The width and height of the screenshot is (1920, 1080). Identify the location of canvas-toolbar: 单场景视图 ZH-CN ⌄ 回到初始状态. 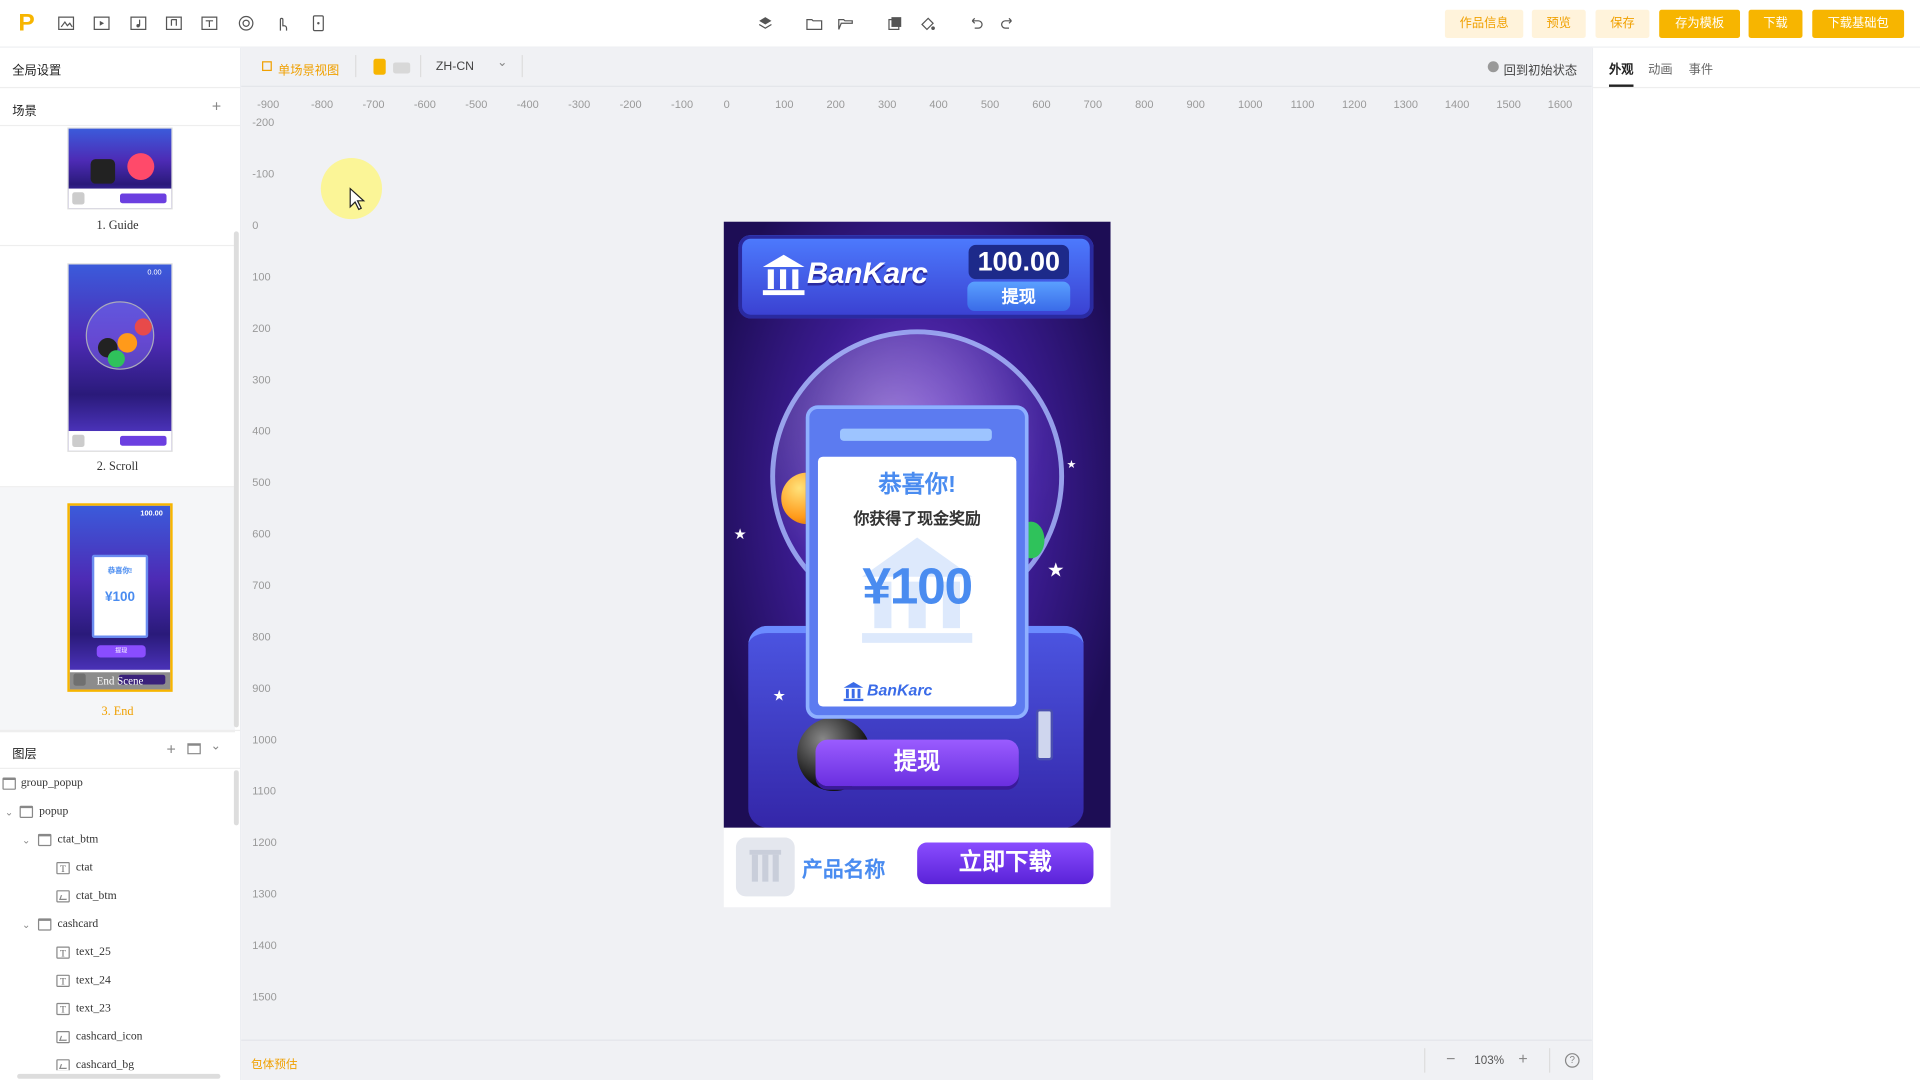
(916, 67).